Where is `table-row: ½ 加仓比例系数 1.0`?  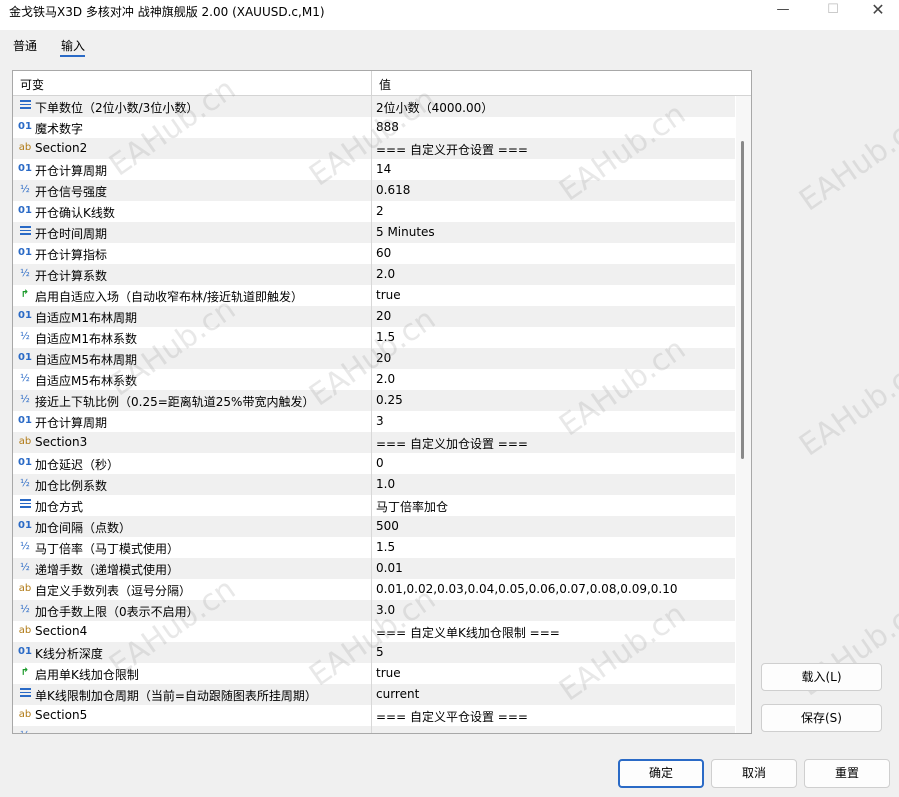
table-row: ½ 加仓比例系数 1.0 is located at coordinates (374, 484).